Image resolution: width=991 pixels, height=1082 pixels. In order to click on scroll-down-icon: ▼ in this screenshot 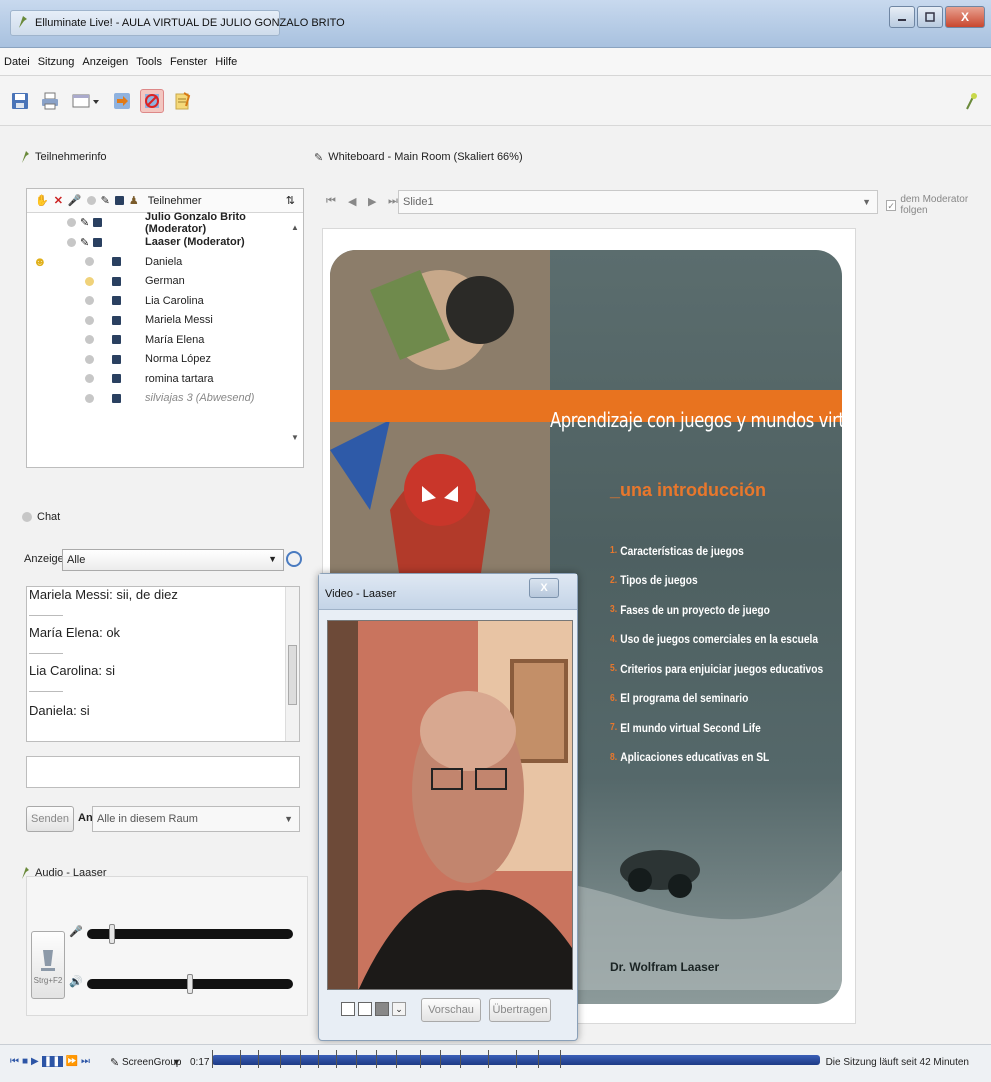, I will do `click(295, 437)`.